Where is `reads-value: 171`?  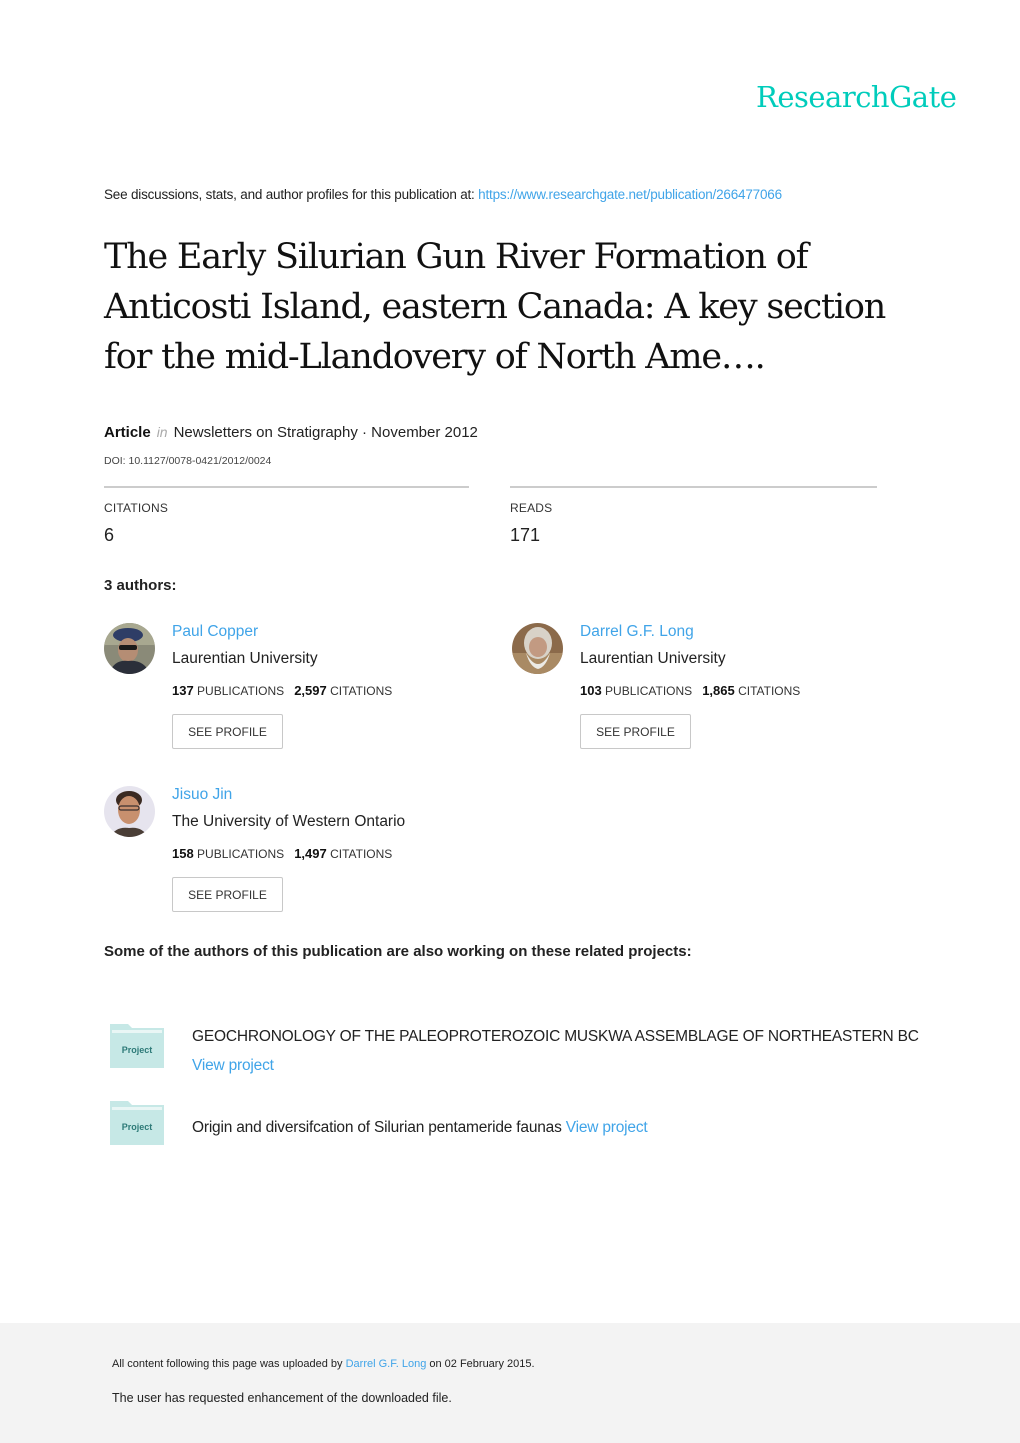 reads-value: 171 is located at coordinates (525, 535).